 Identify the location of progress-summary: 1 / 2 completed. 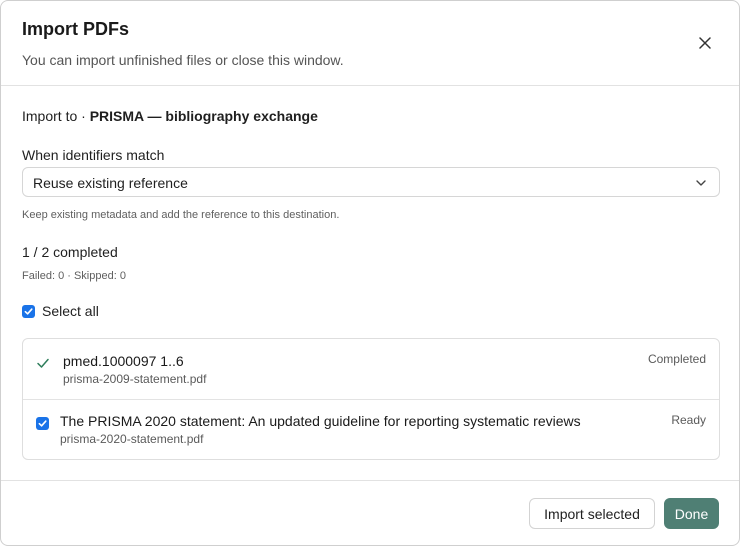
(70, 252).